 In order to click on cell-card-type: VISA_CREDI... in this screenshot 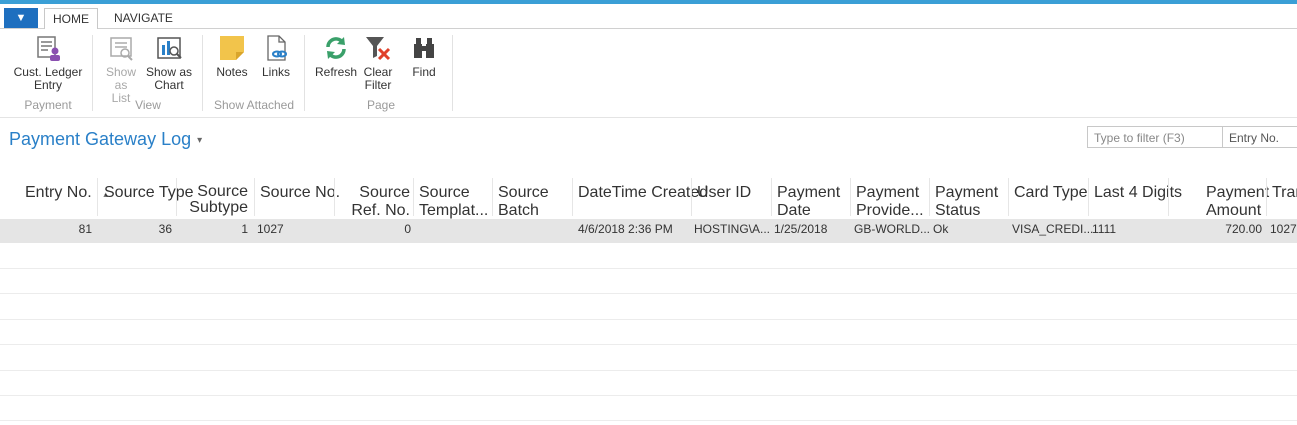, I will do `click(1052, 229)`.